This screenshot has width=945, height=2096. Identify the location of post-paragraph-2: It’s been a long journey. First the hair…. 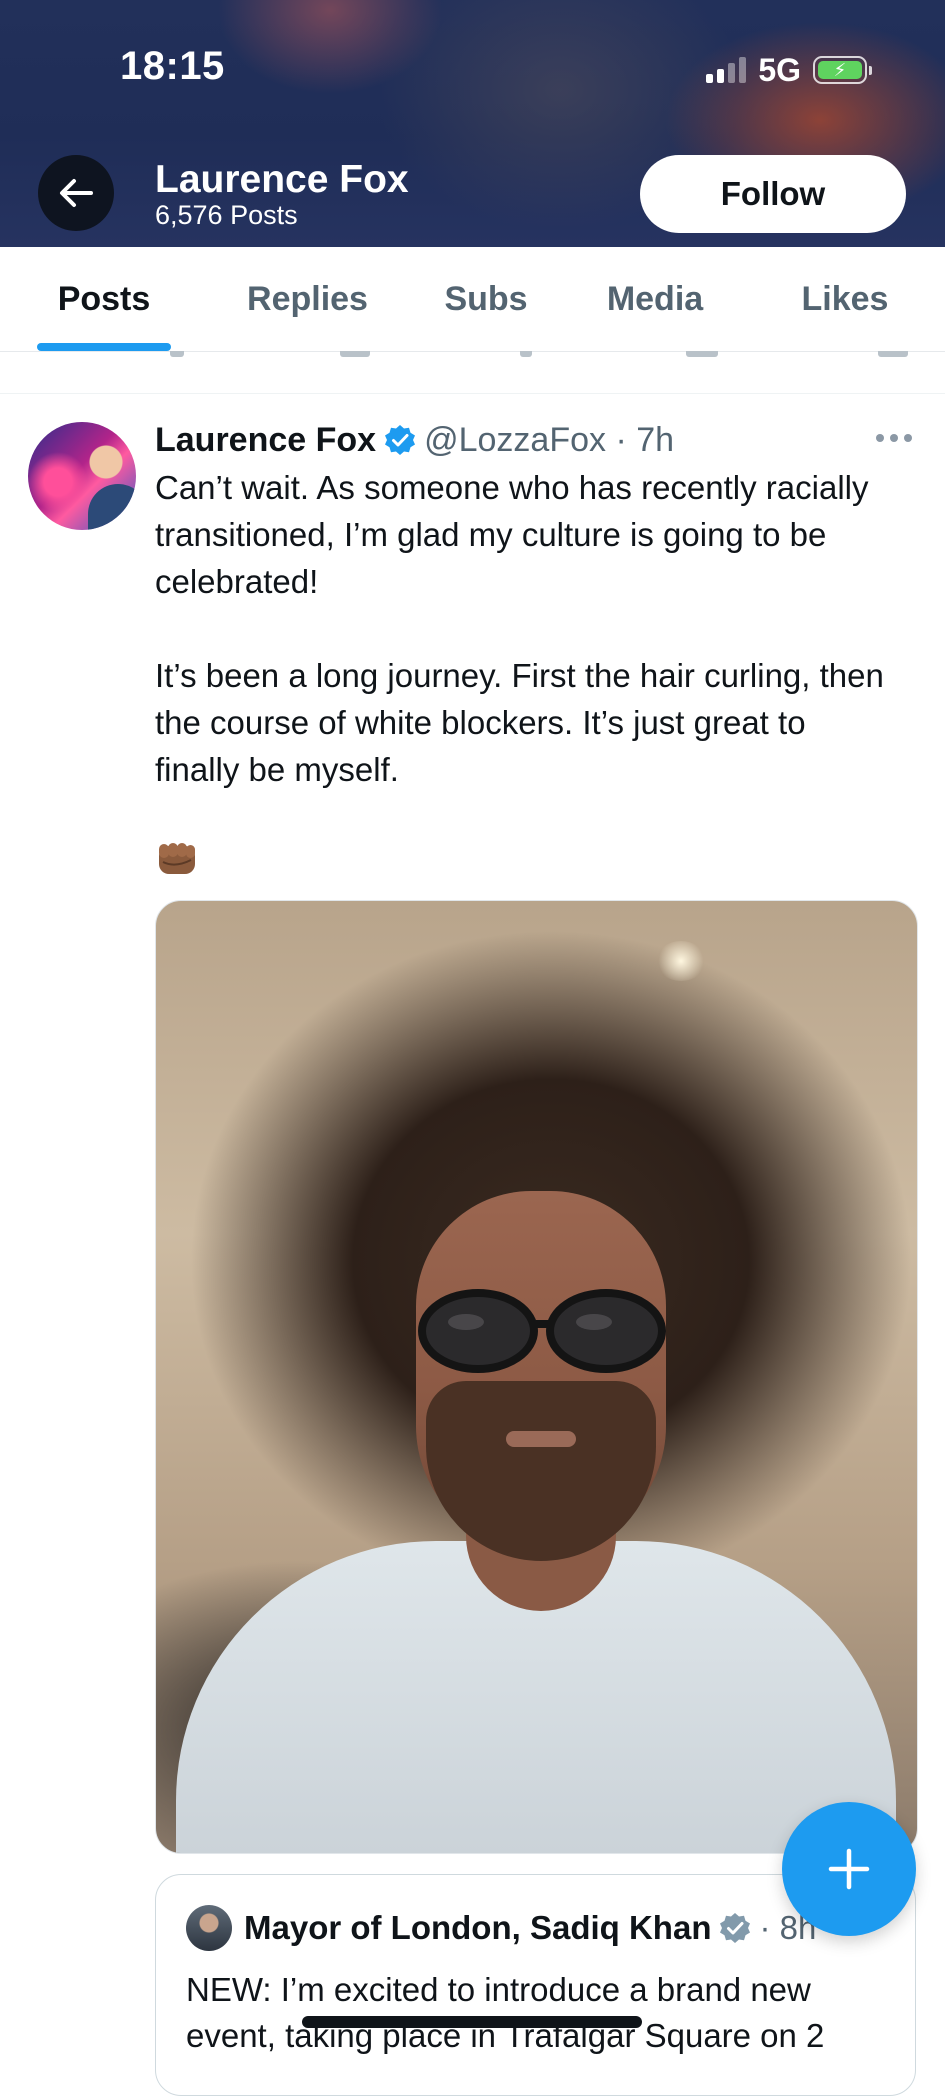
(519, 722).